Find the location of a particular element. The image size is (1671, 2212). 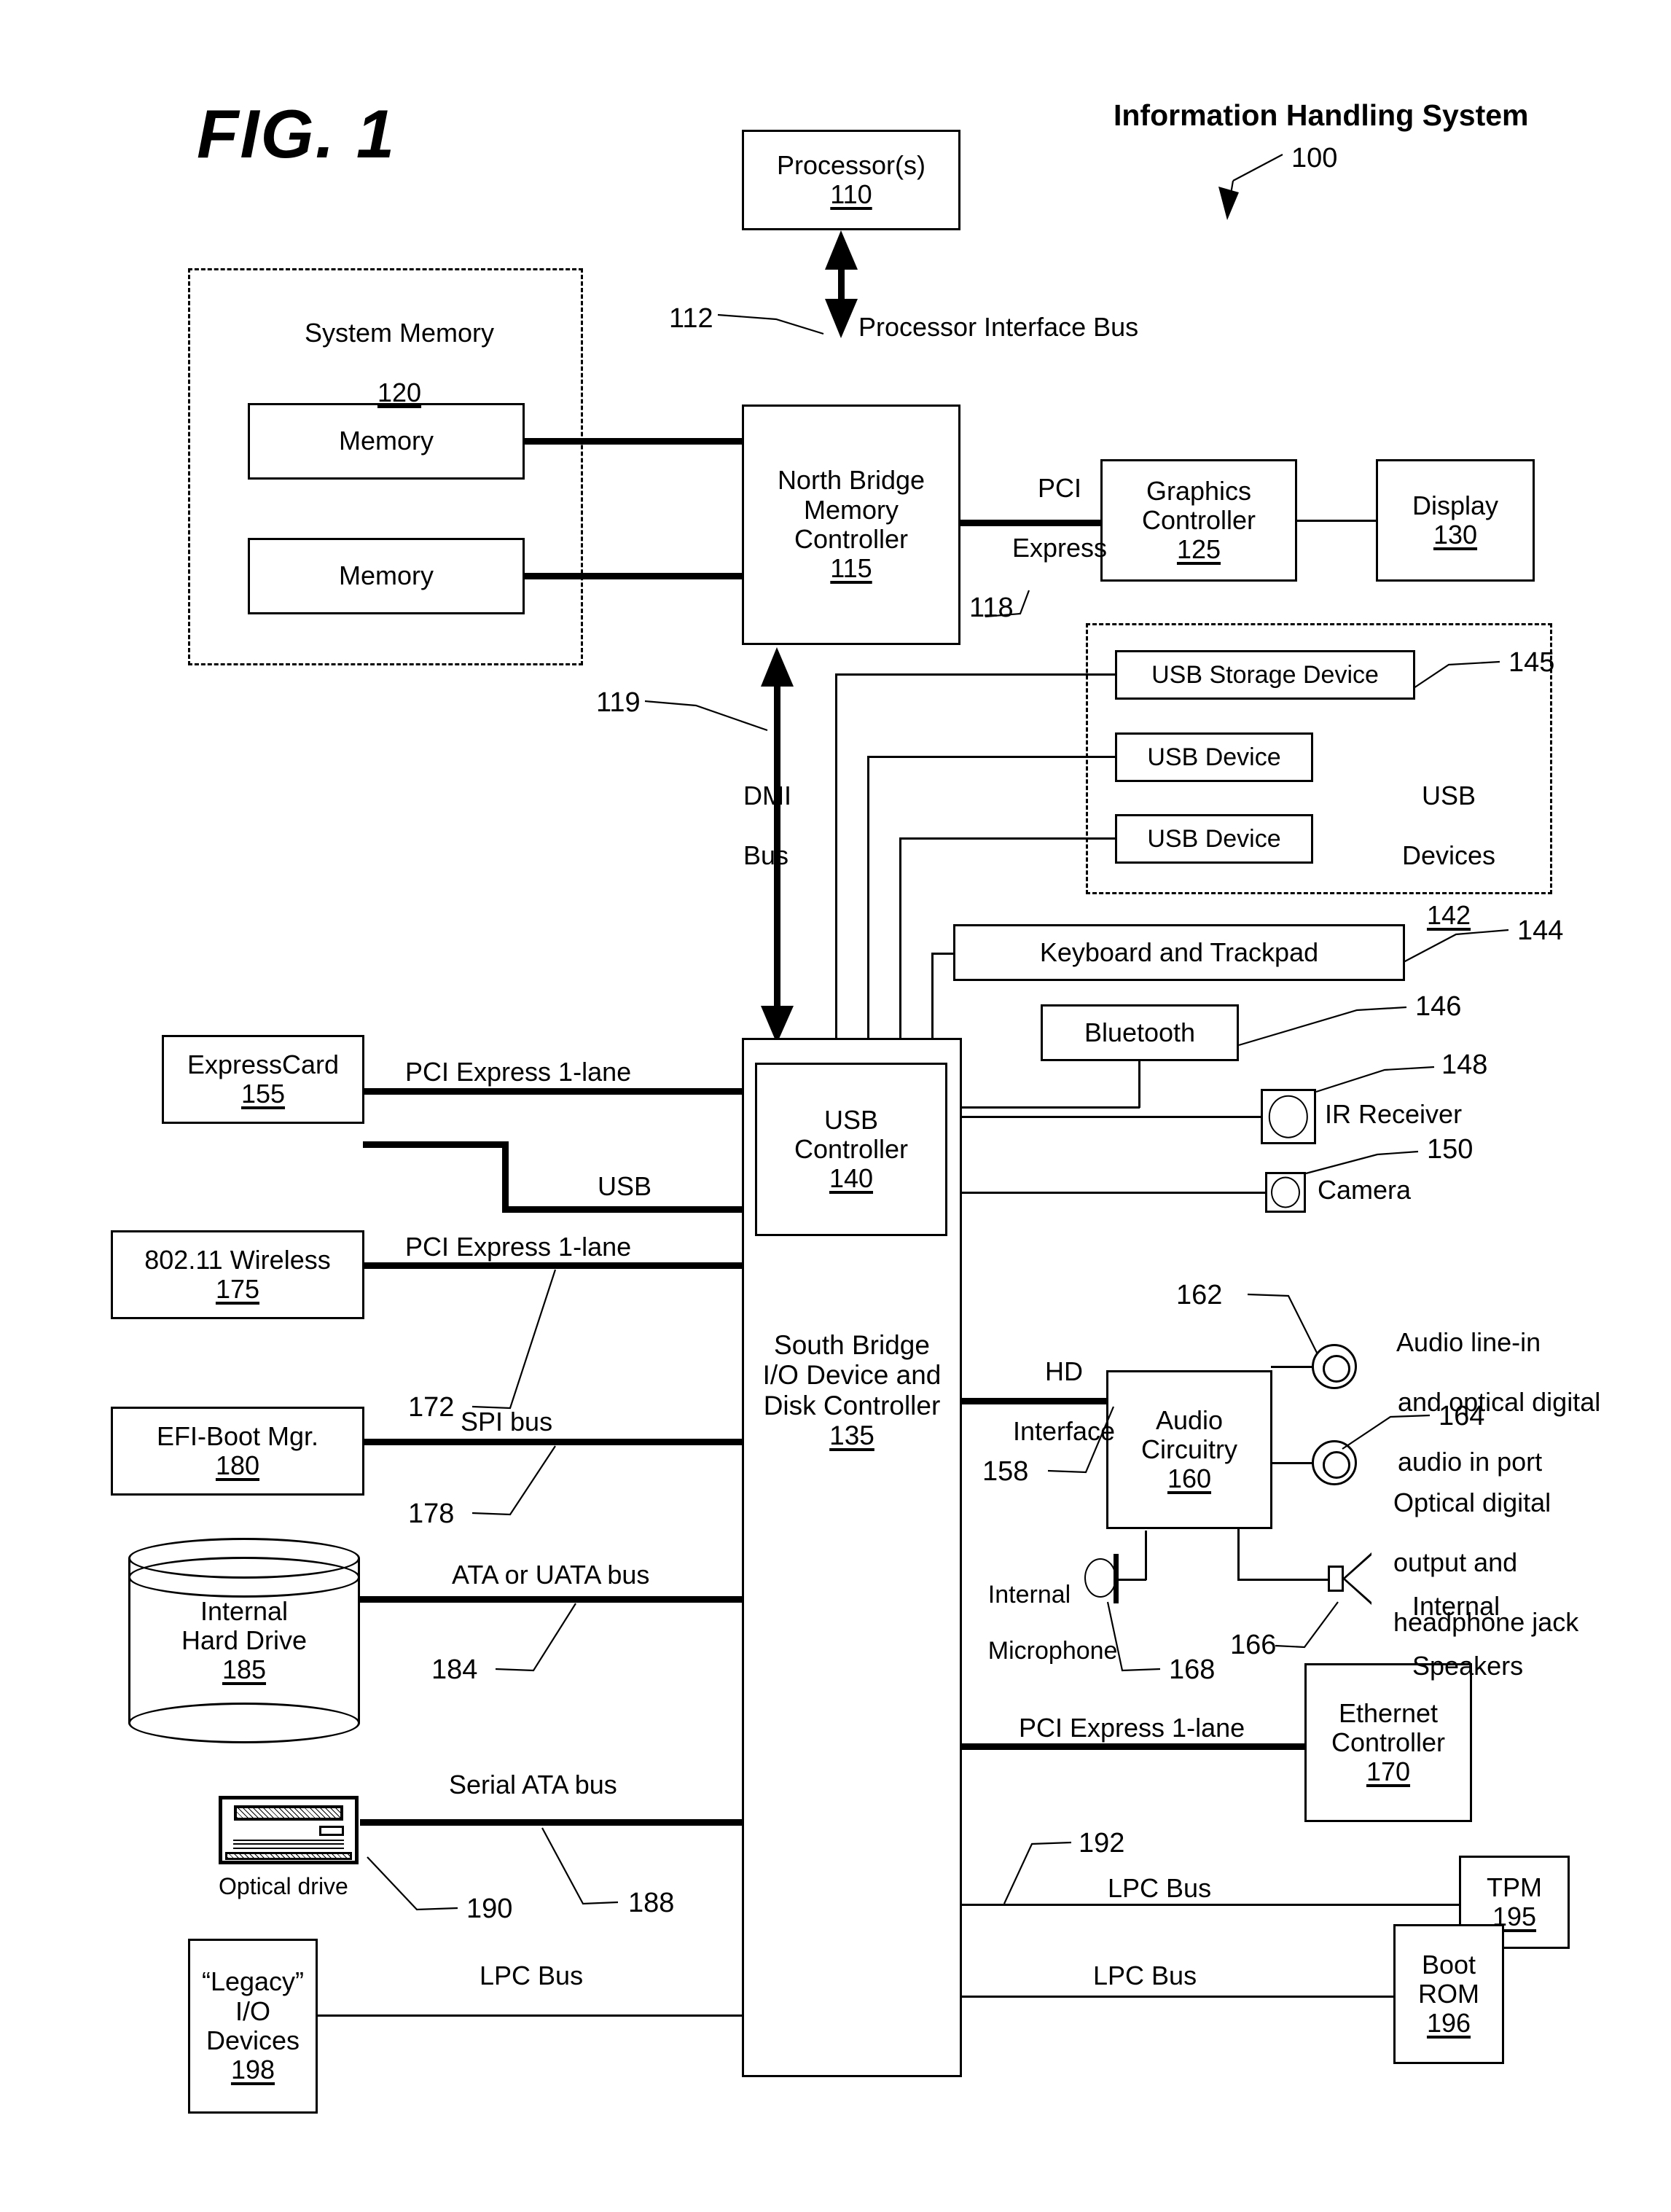

microphone-wire-v is located at coordinates (1146, 1556).